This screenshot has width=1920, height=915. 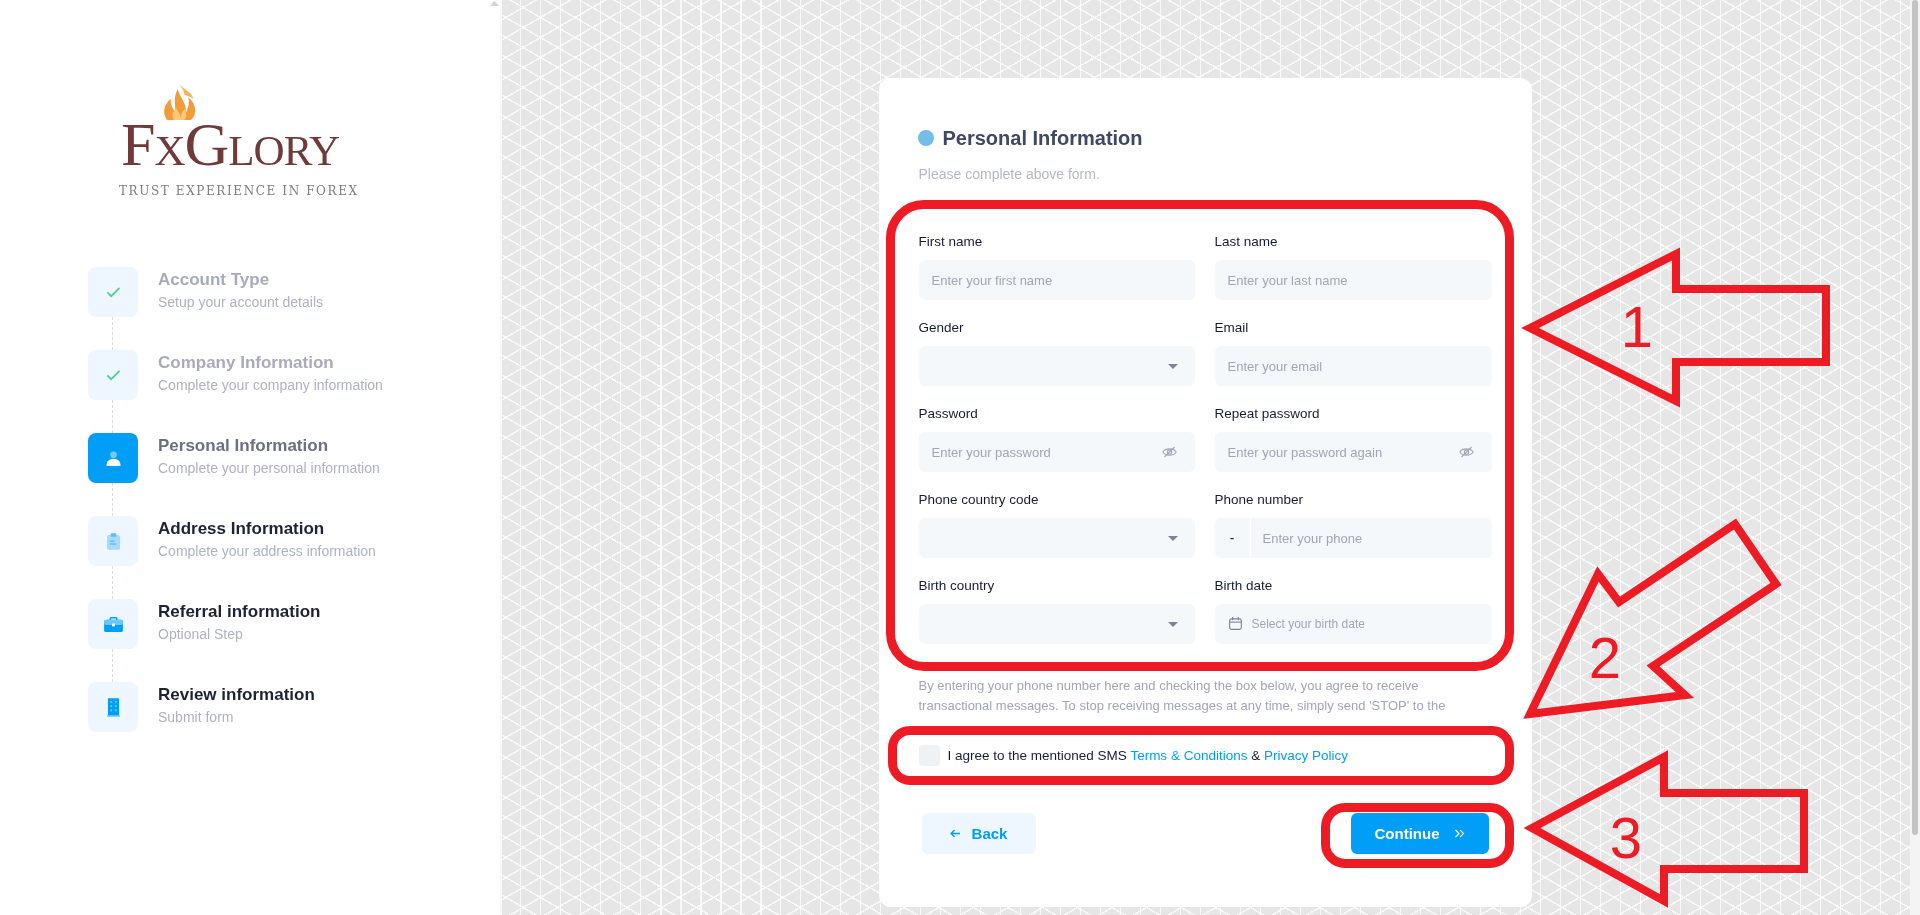 I want to click on consent-text: I agree to the mentioned SMS Terms & Conditions & Privacy Policy, so click(x=1147, y=755).